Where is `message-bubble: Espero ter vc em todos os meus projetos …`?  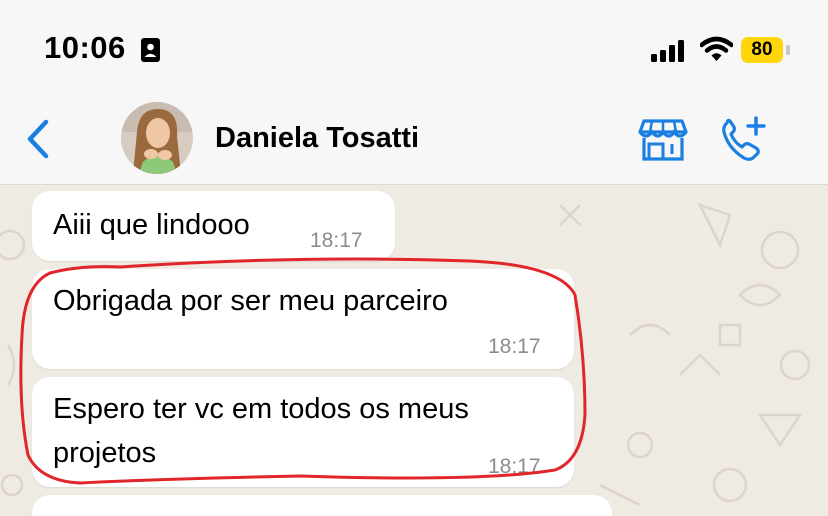 message-bubble: Espero ter vc em todos os meus projetos … is located at coordinates (303, 432).